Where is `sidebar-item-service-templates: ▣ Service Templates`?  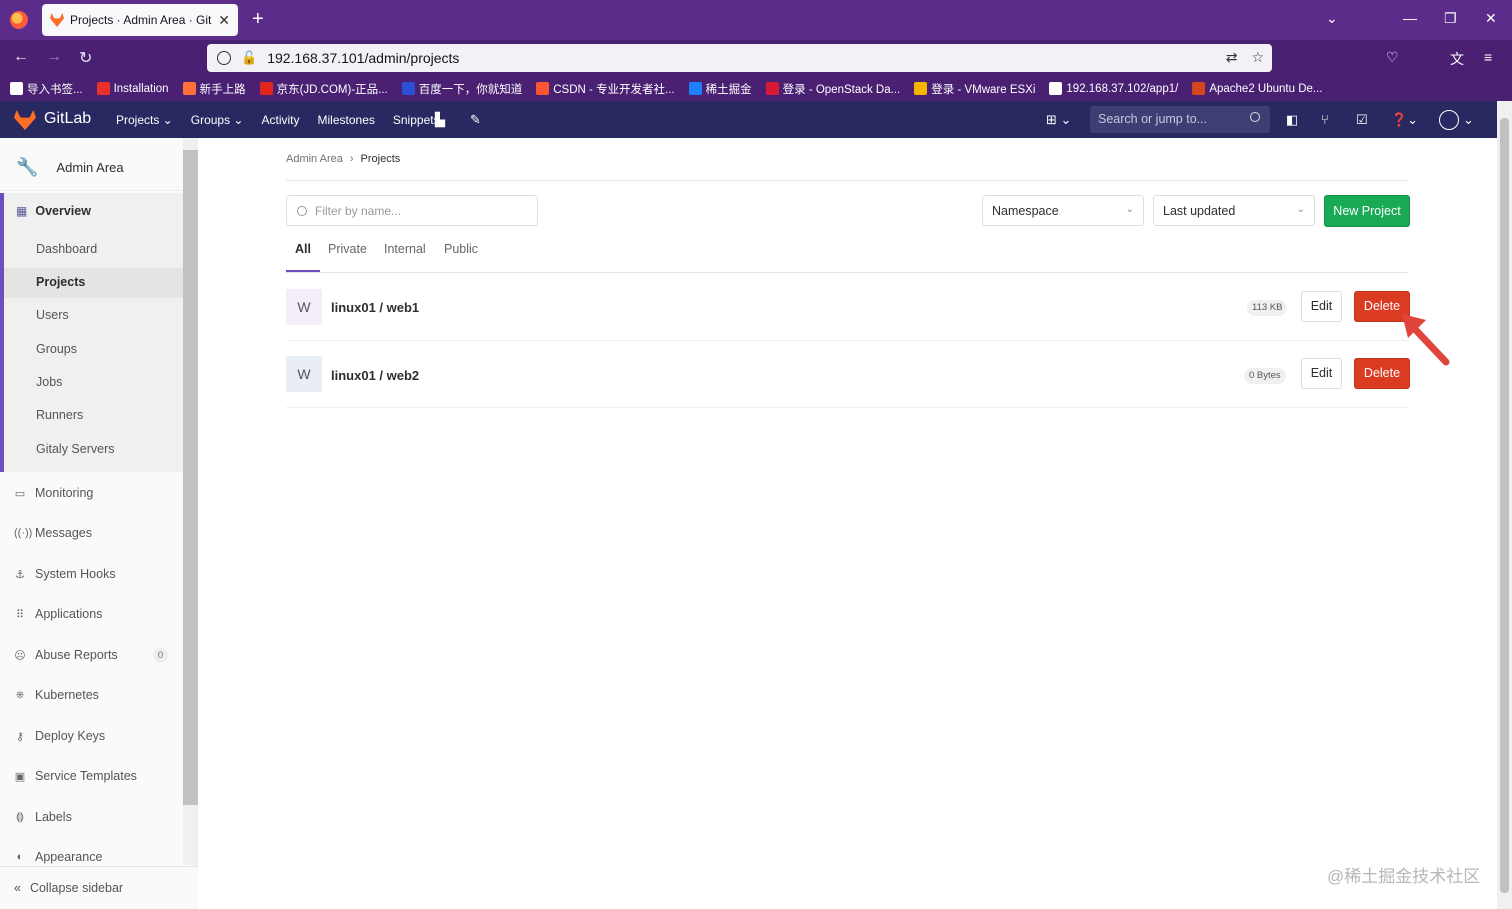
sidebar-item-service-templates: ▣ Service Templates is located at coordinates (75, 776).